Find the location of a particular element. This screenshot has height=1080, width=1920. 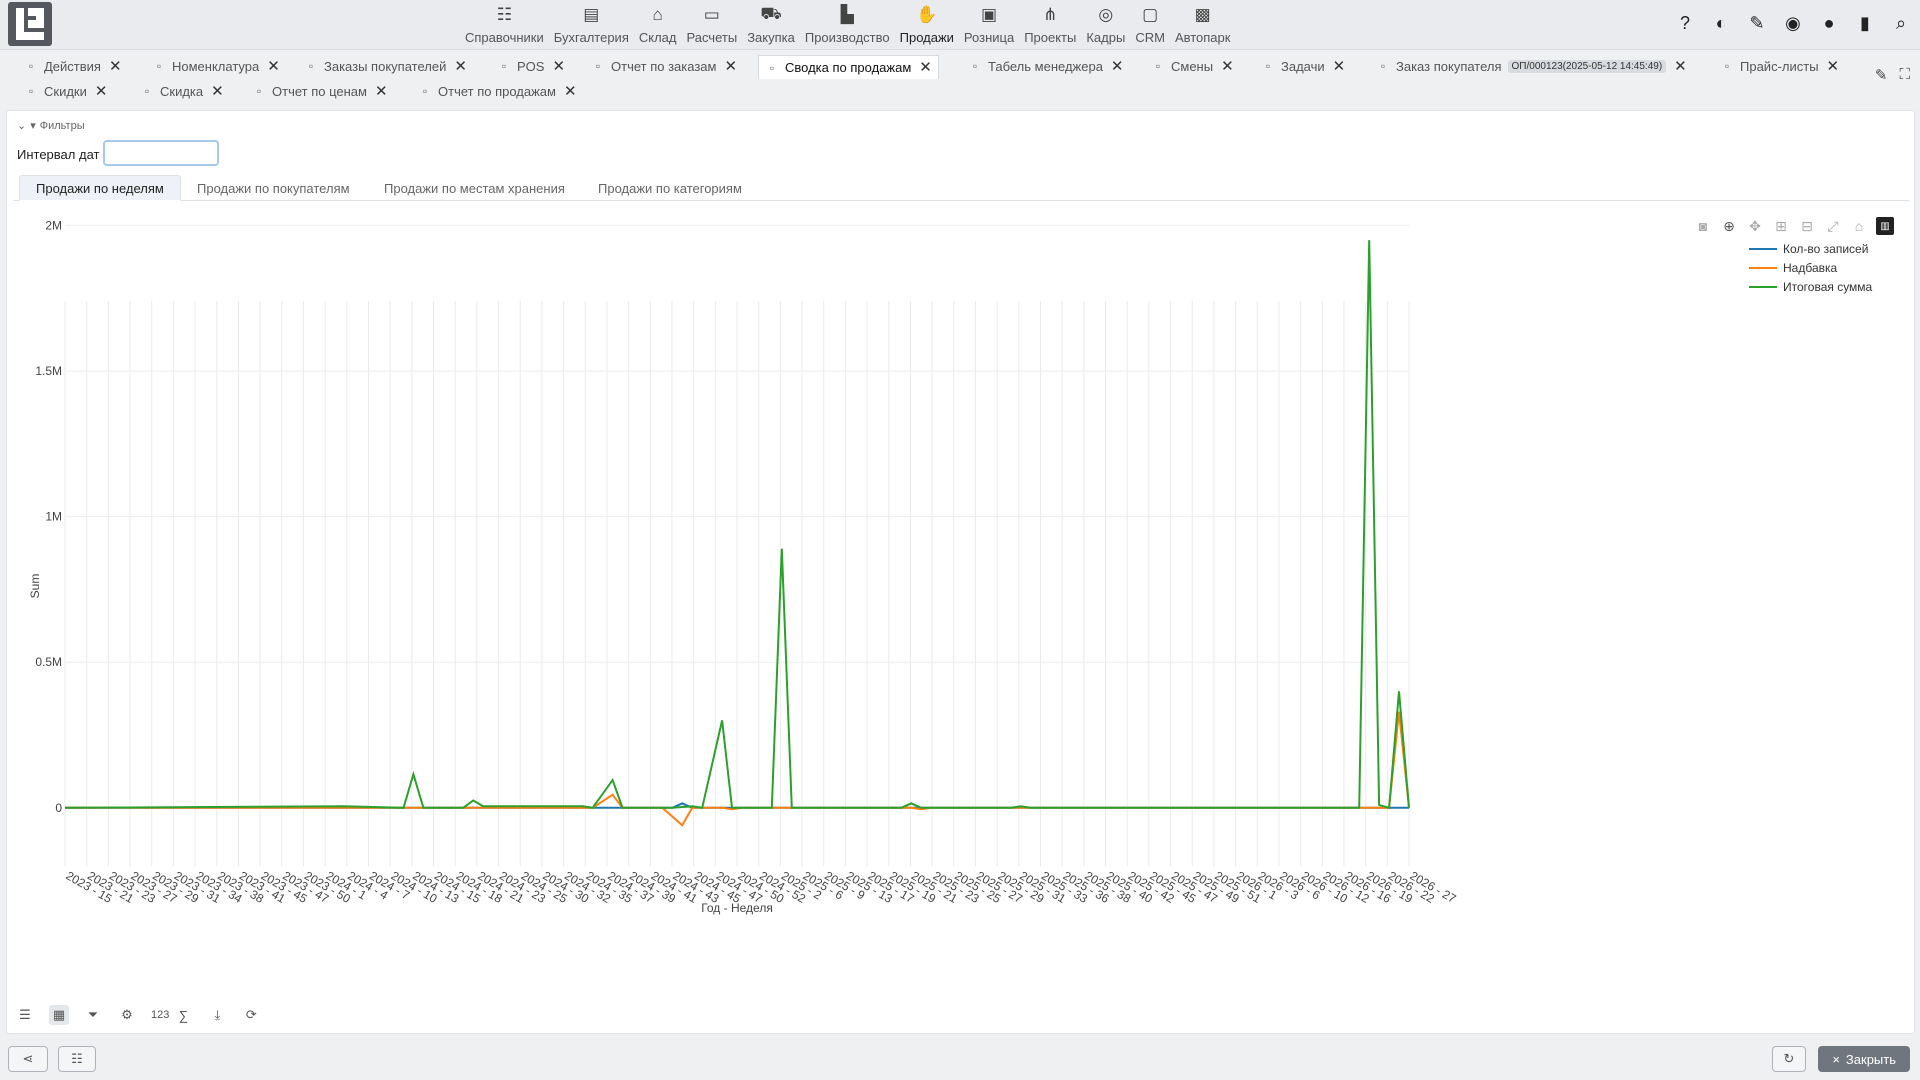

tab-row1-6: ▫ Табель менеджера ✕ is located at coordinates (1046, 66).